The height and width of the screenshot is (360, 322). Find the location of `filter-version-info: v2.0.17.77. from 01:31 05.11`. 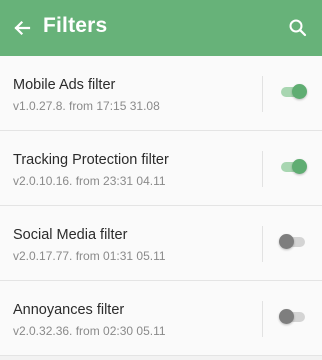

filter-version-info: v2.0.17.77. from 01:31 05.11 is located at coordinates (89, 256).